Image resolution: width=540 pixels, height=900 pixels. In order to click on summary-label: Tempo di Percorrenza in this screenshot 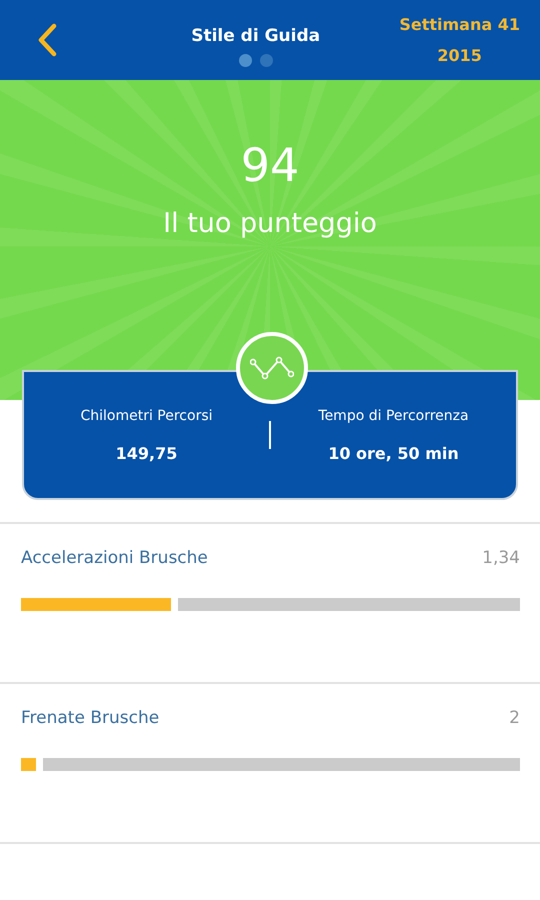, I will do `click(393, 416)`.